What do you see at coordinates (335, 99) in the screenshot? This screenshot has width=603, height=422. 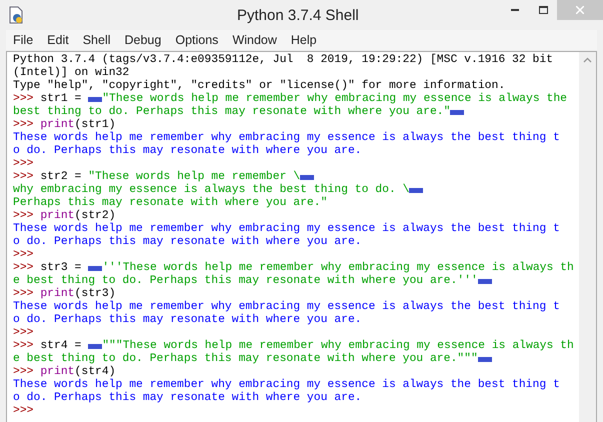 I see `string-literal: "These words help me remember why embracing my essence is always the` at bounding box center [335, 99].